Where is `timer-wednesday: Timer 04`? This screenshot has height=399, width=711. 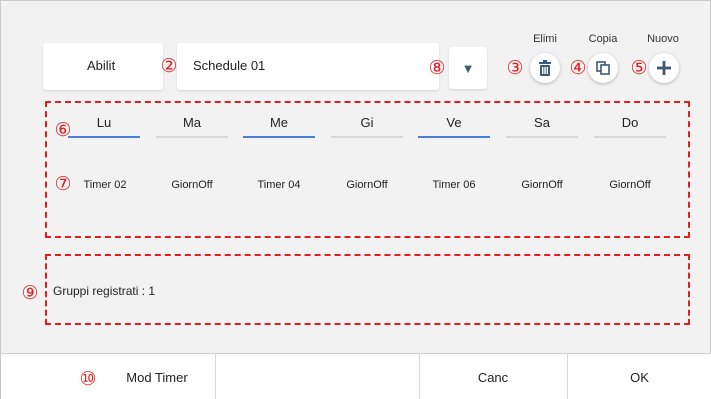 timer-wednesday: Timer 04 is located at coordinates (279, 185).